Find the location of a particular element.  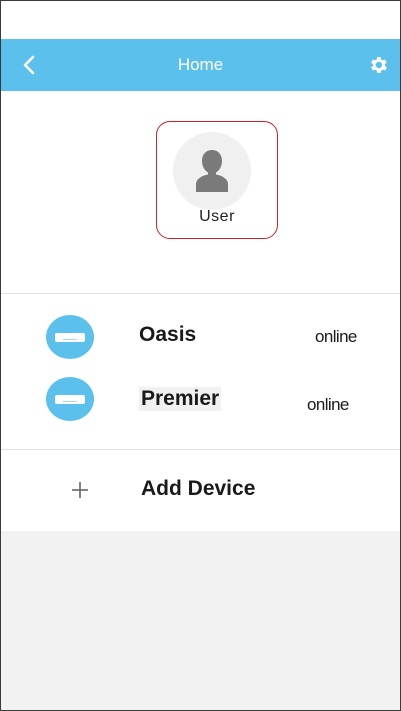

device-name: Premier is located at coordinates (180, 399).